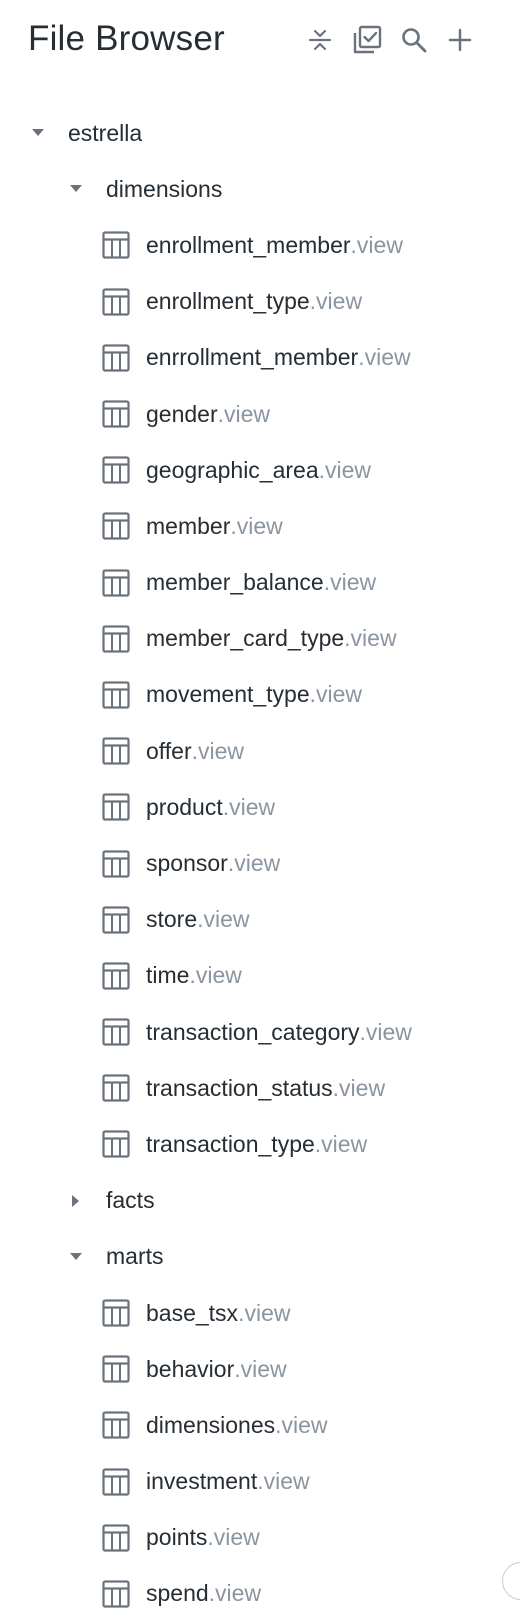  Describe the element at coordinates (248, 244) in the screenshot. I see `file-name: enrollment_member` at that location.